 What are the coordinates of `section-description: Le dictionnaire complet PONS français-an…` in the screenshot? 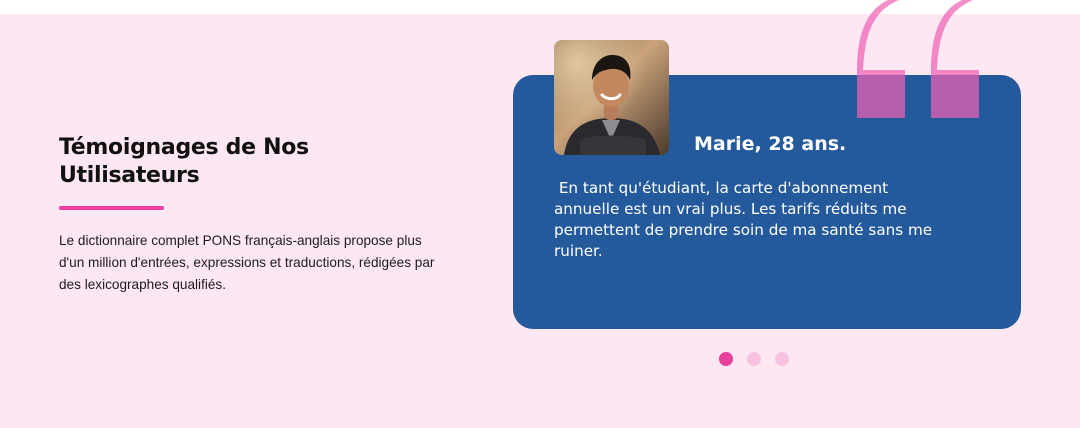 It's located at (247, 262).